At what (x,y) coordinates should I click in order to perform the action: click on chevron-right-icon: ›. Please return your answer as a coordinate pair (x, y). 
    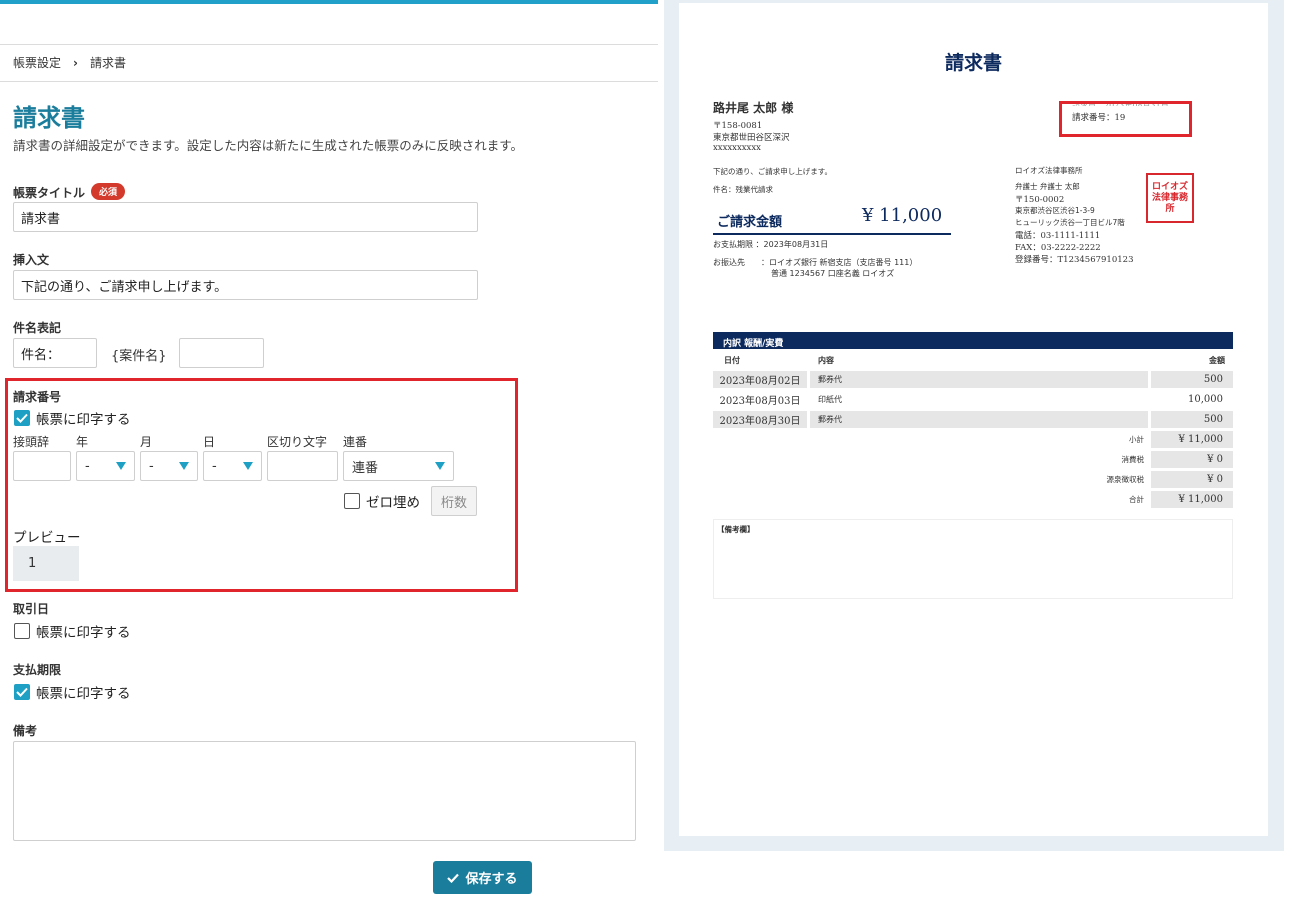
    Looking at the image, I should click on (75, 62).